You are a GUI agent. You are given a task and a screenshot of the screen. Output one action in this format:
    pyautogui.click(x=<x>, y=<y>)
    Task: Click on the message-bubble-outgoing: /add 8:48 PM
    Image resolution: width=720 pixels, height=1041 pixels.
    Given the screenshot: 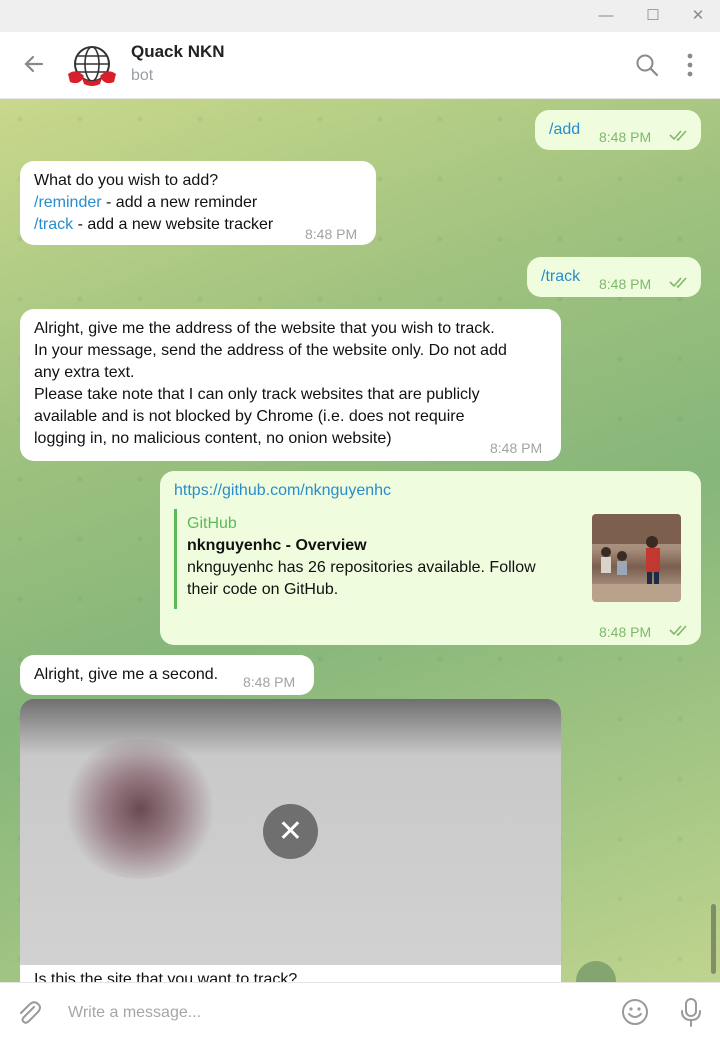 What is the action you would take?
    pyautogui.click(x=618, y=130)
    